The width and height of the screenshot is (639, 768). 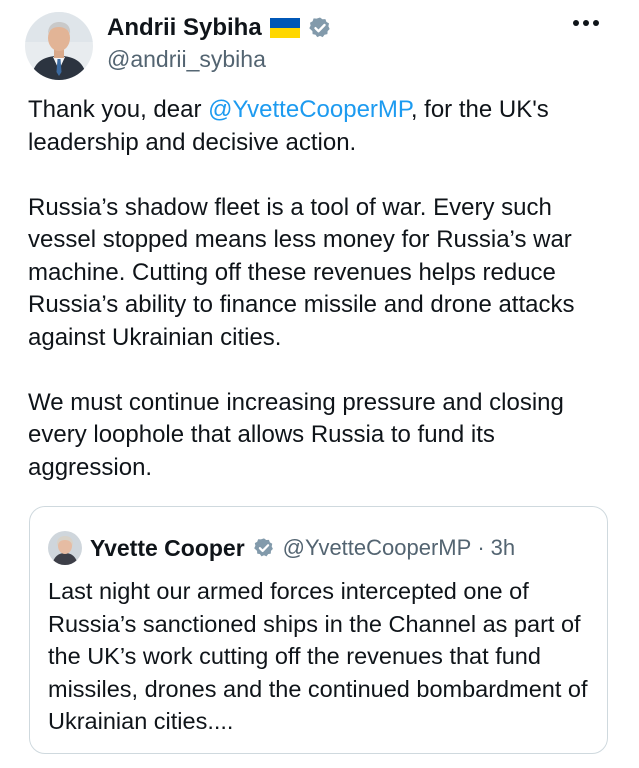 What do you see at coordinates (503, 548) in the screenshot?
I see `quoted-timestamp: 3h` at bounding box center [503, 548].